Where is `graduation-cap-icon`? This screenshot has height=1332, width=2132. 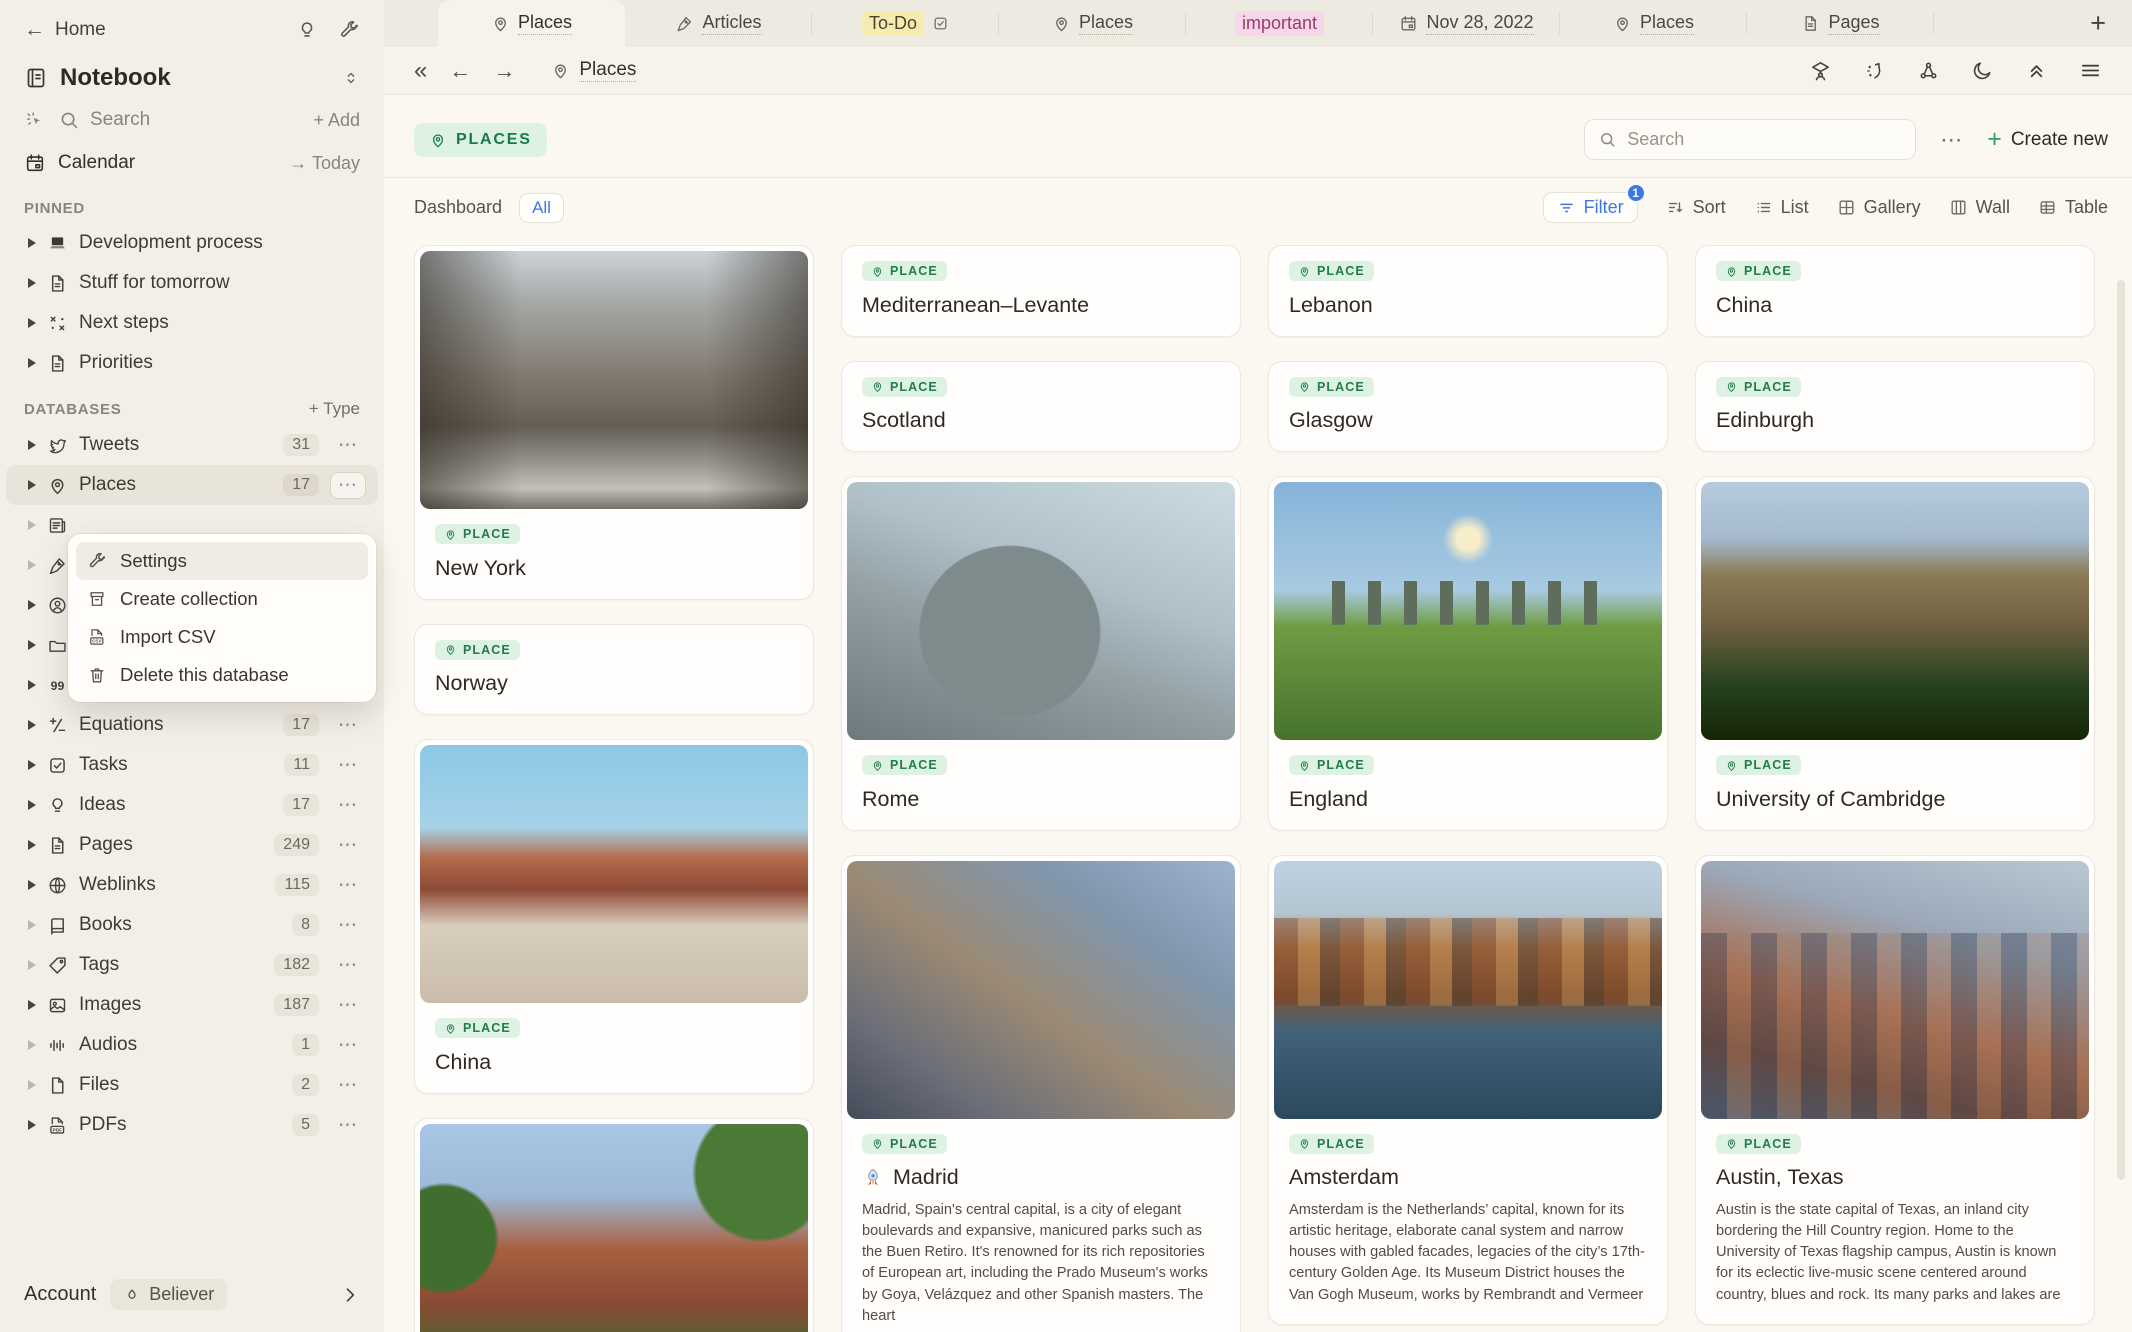 graduation-cap-icon is located at coordinates (1820, 70).